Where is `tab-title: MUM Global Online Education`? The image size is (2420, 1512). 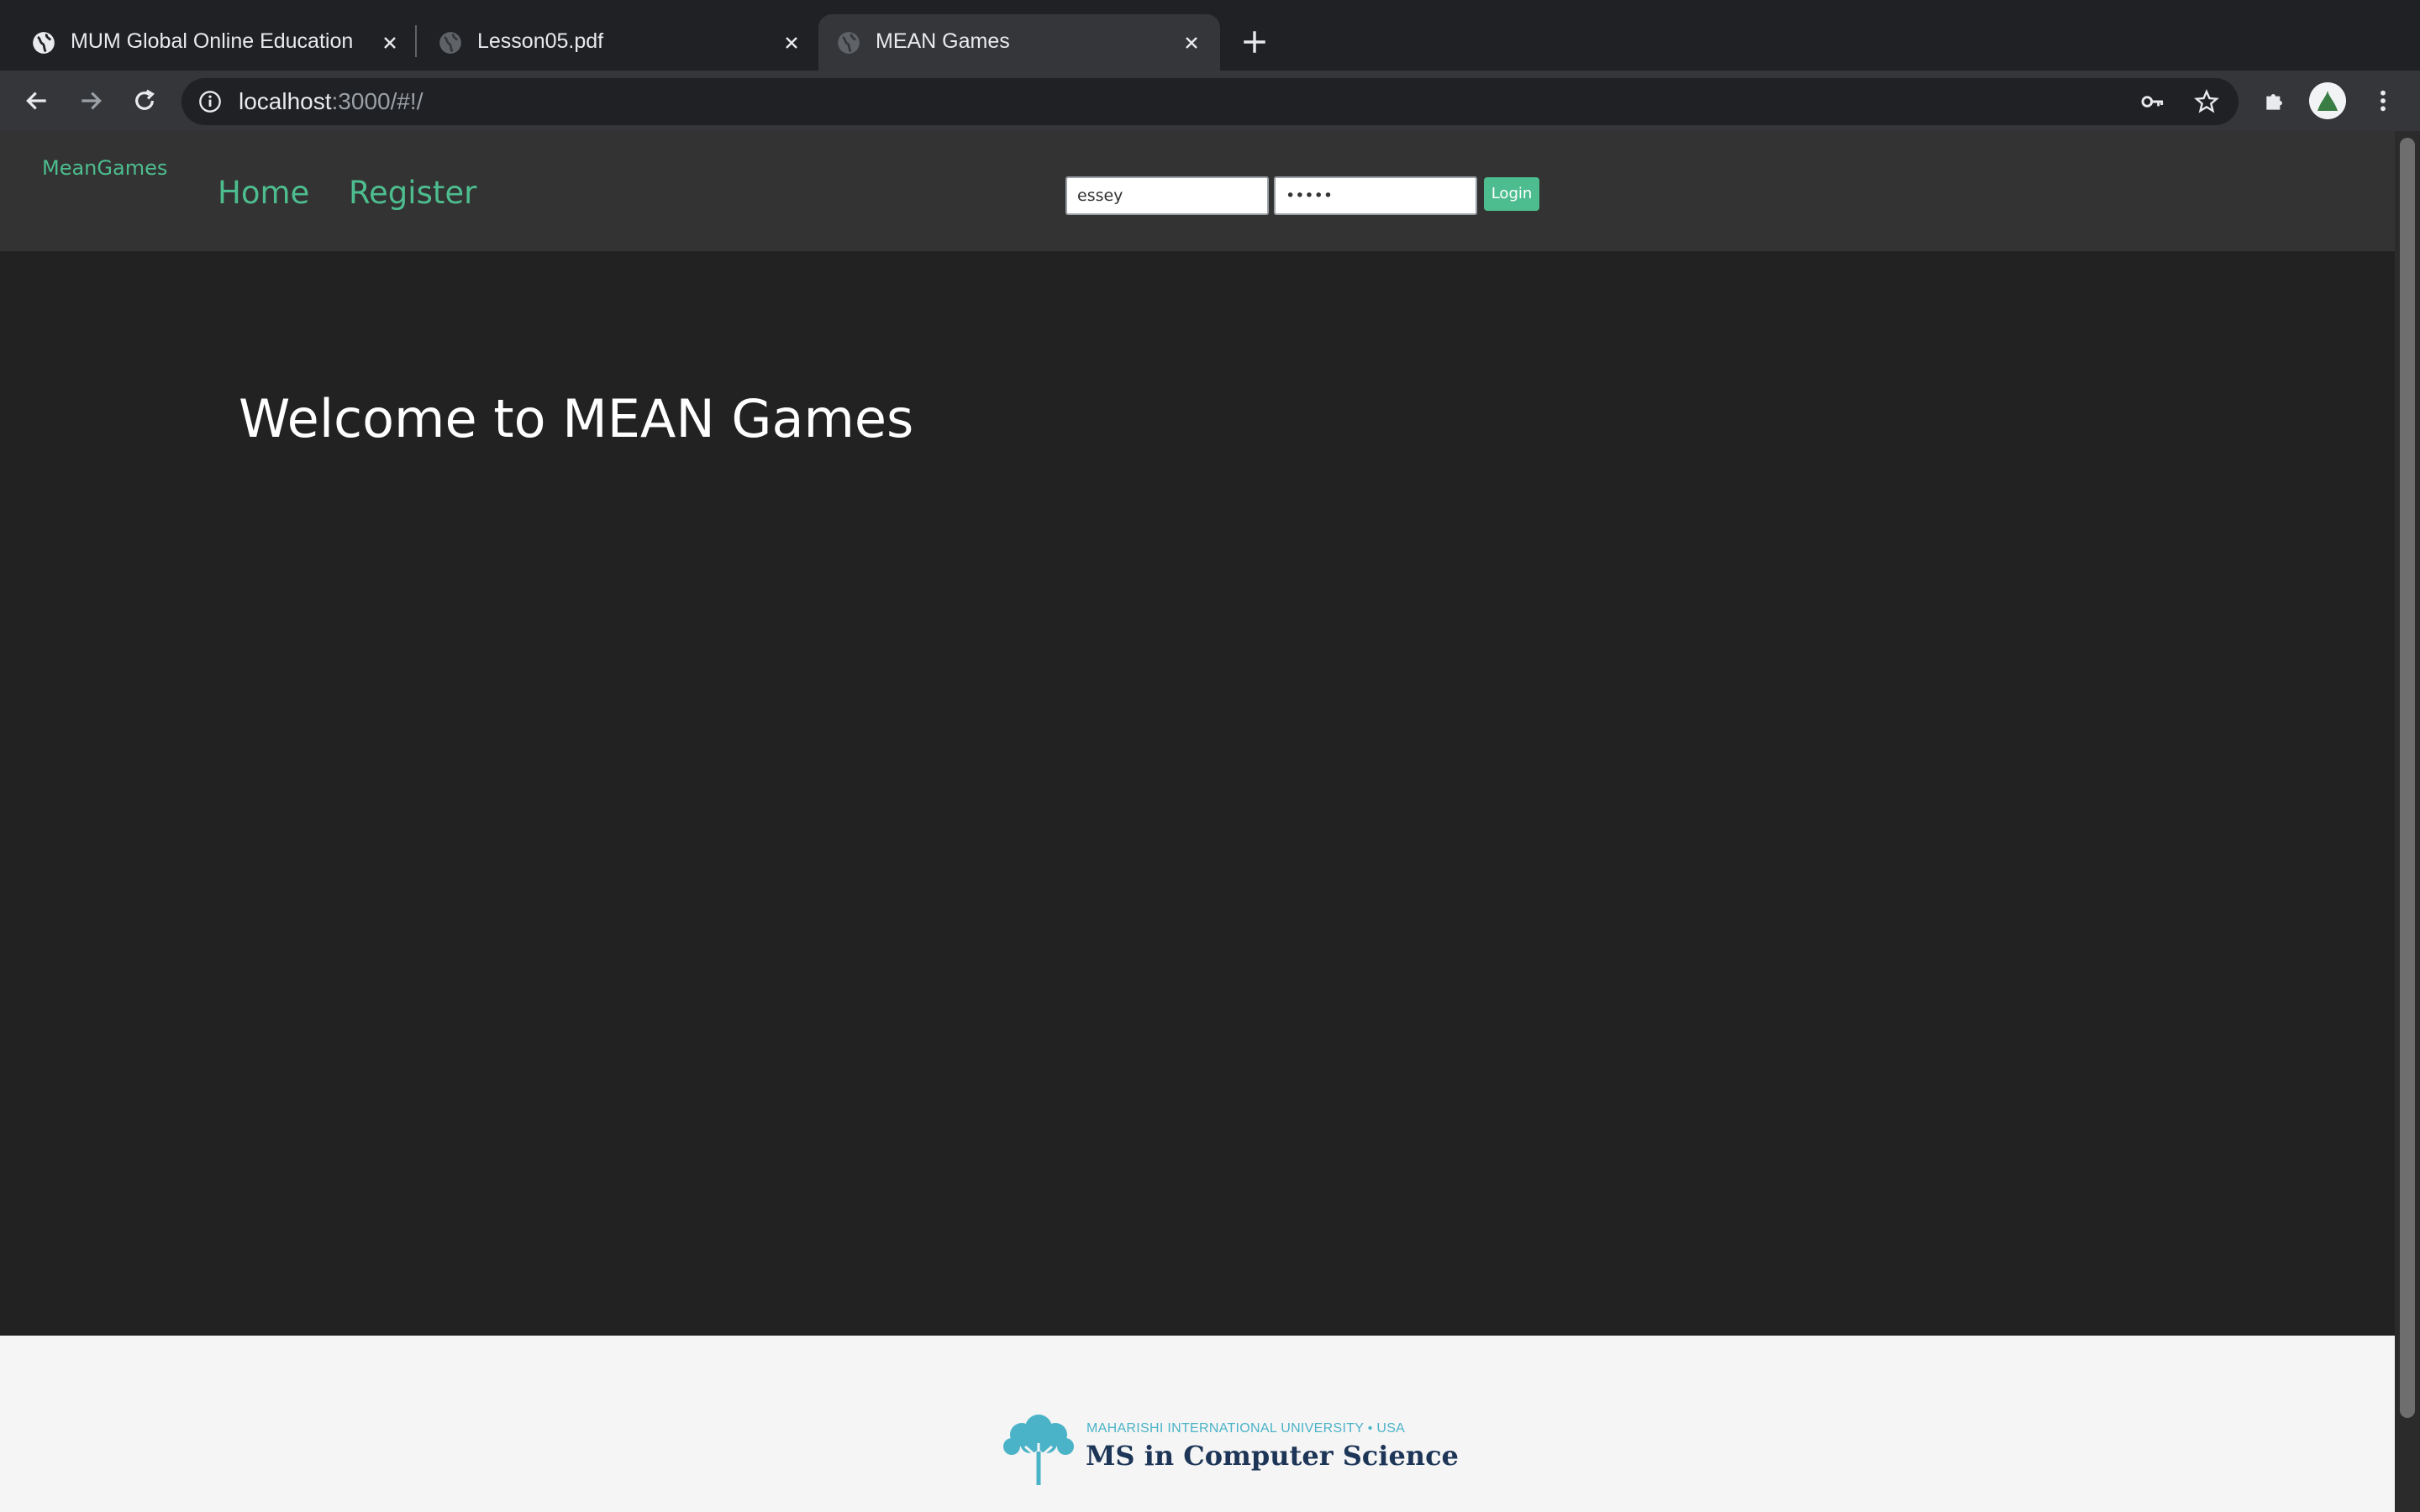
tab-title: MUM Global Online Education is located at coordinates (212, 41).